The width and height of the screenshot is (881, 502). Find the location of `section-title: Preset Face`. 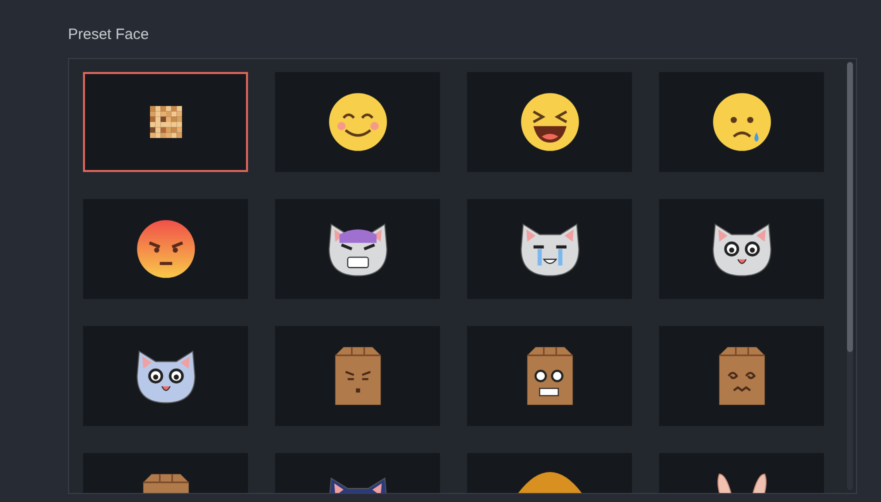

section-title: Preset Face is located at coordinates (109, 35).